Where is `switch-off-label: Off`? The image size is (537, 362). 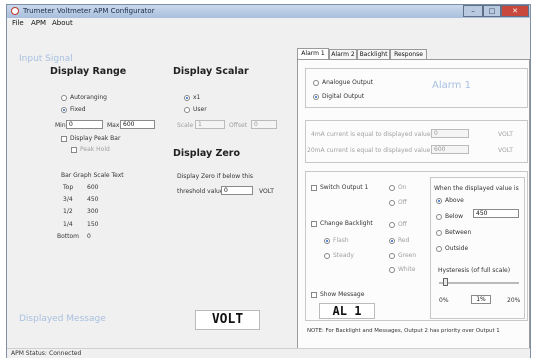
switch-off-label: Off is located at coordinates (402, 202).